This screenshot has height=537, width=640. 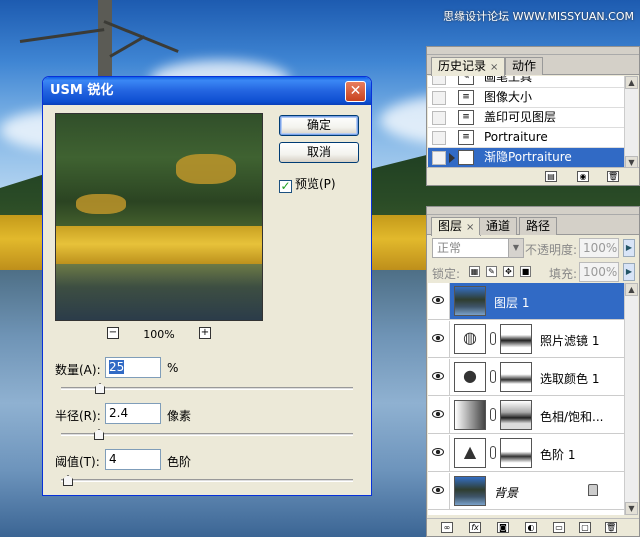 I want to click on preview-water, so click(x=159, y=292).